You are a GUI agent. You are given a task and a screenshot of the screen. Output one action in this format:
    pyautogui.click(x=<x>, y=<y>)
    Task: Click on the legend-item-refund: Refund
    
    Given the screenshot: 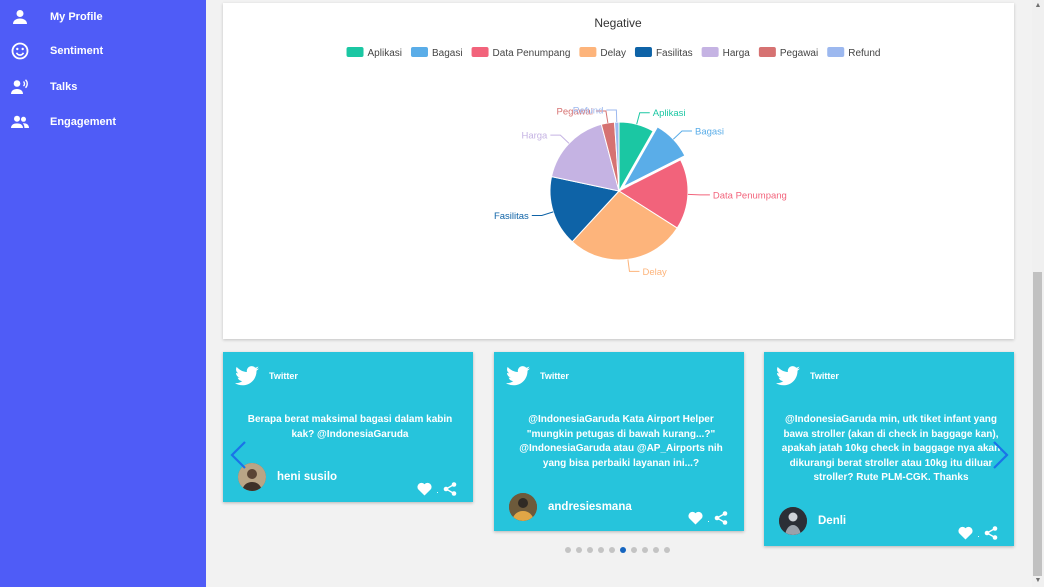 What is the action you would take?
    pyautogui.click(x=853, y=53)
    